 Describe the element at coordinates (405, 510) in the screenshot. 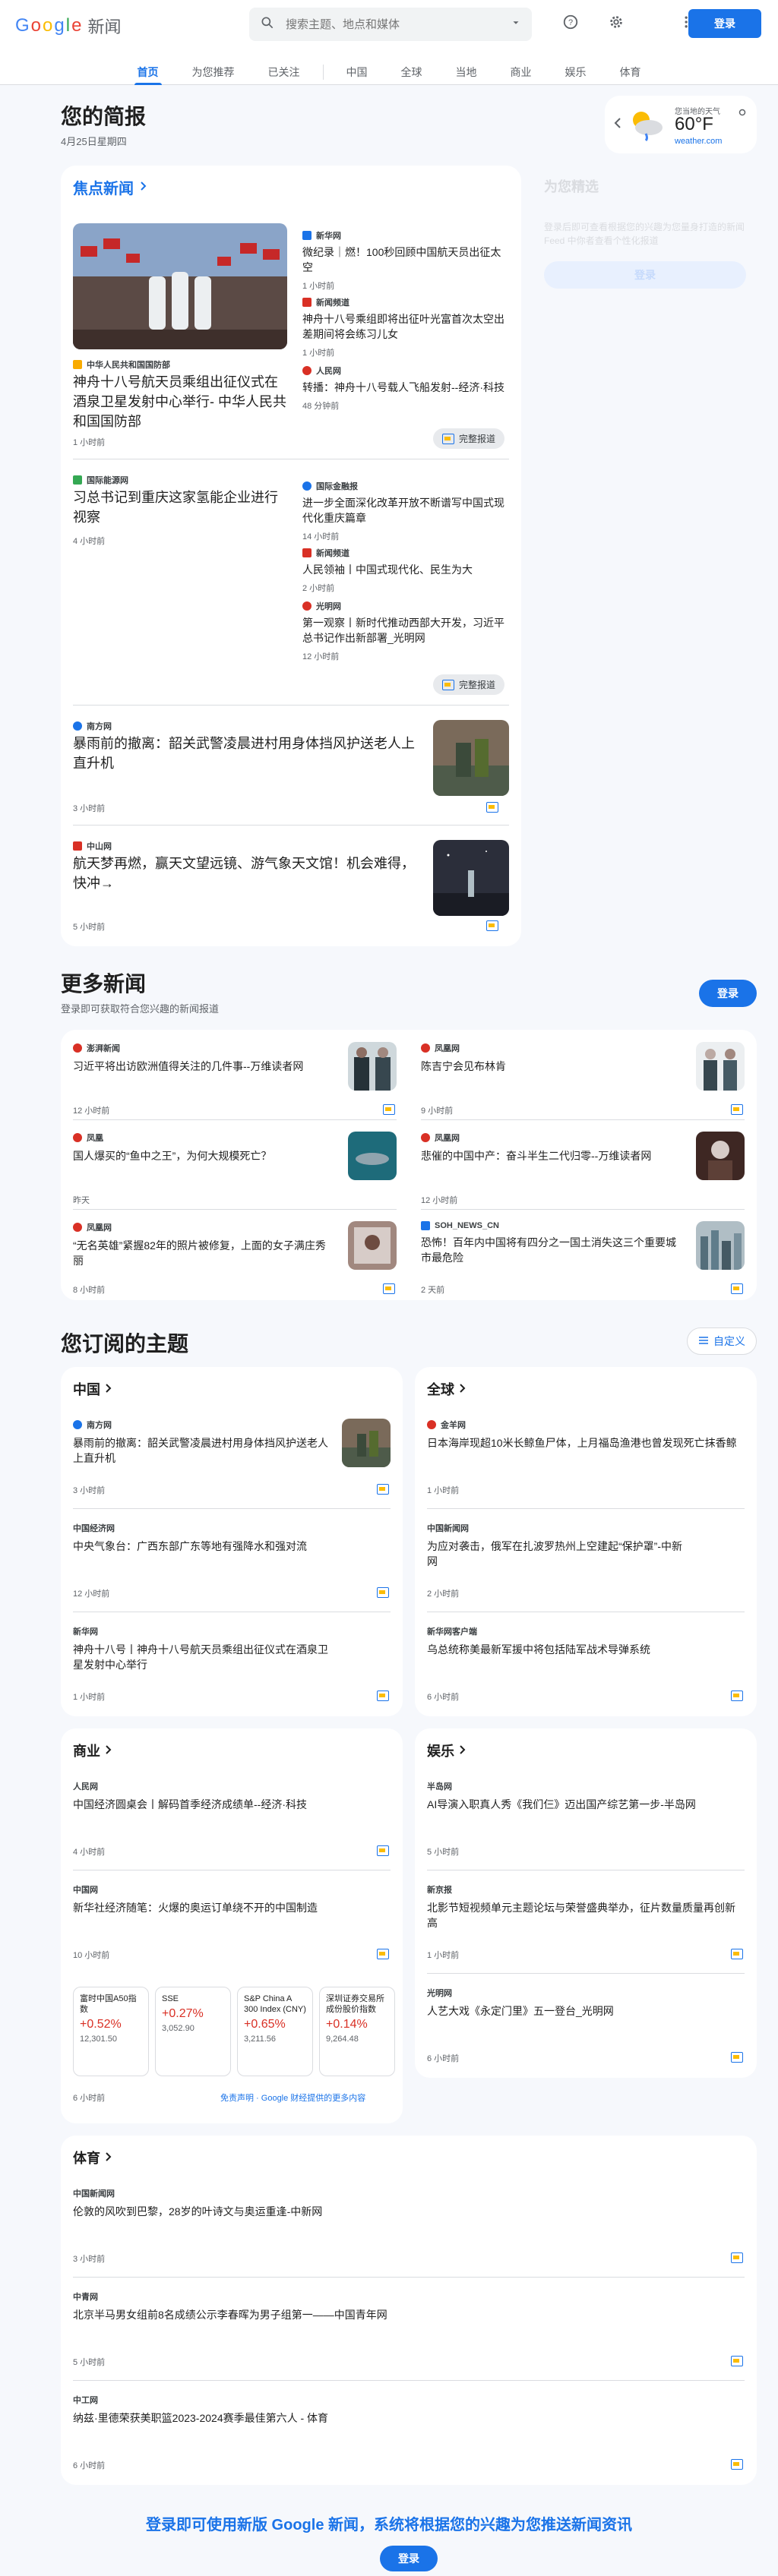

I see `story-title: 进一步全面深化改革开放不断谱写中国式现代化重庆篇章` at that location.